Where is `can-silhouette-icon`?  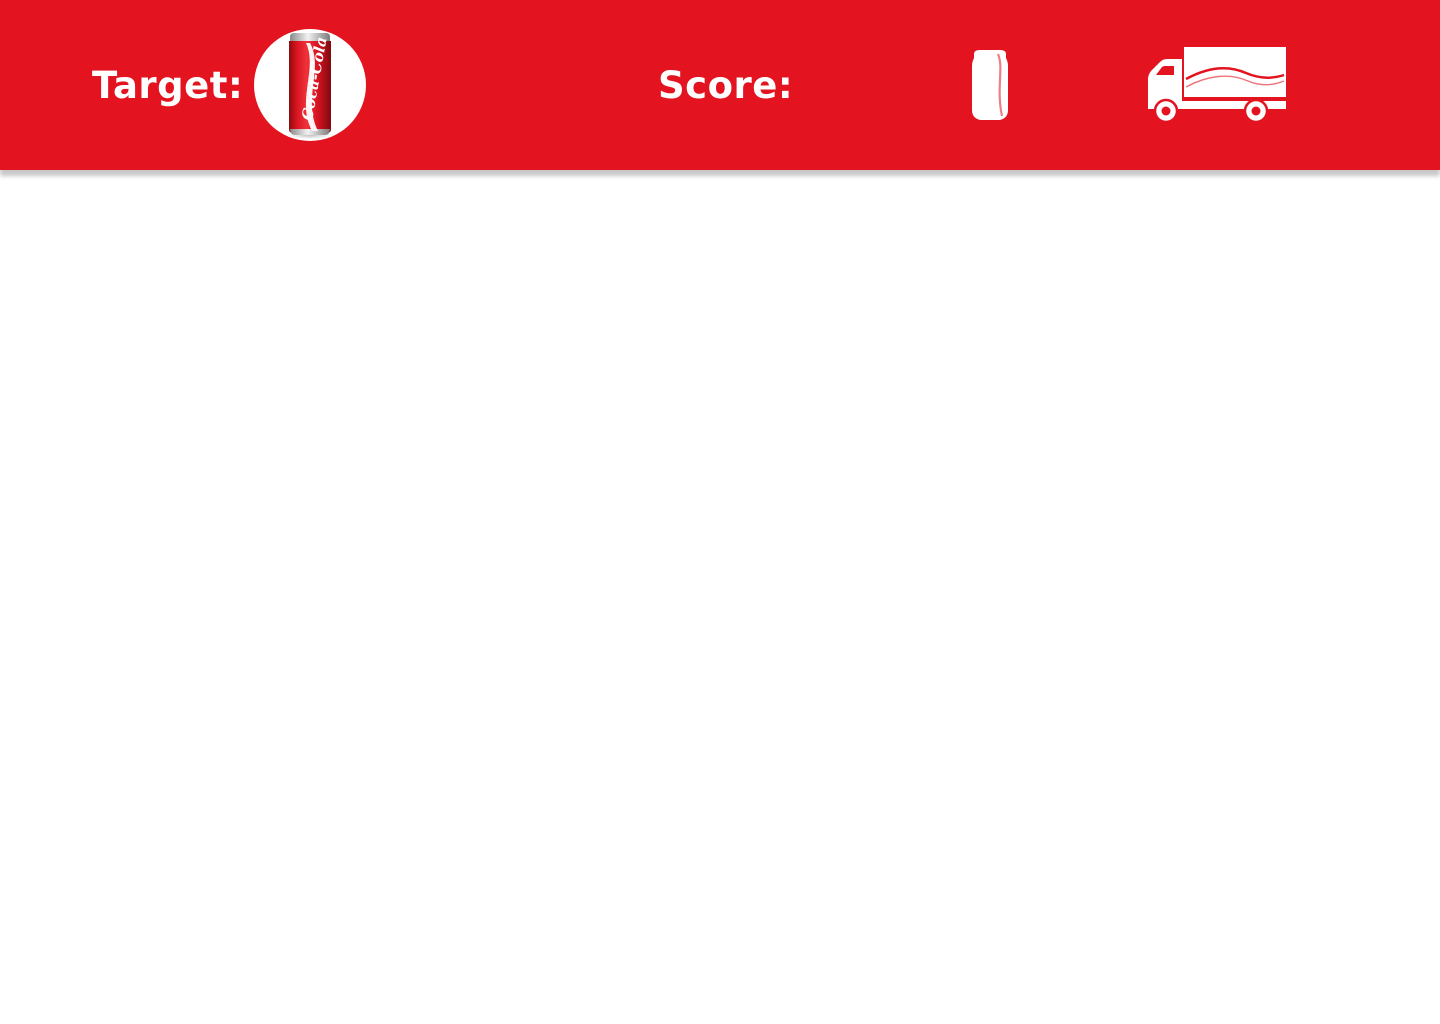
can-silhouette-icon is located at coordinates (990, 85).